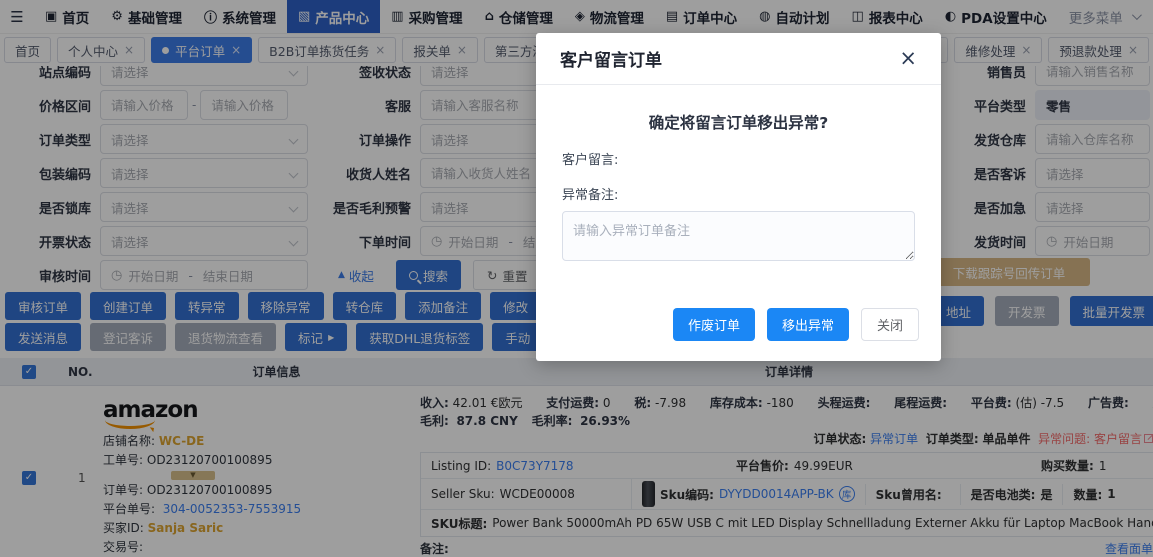 Image resolution: width=1153 pixels, height=557 pixels. I want to click on modal-close-button: 关闭, so click(889, 324).